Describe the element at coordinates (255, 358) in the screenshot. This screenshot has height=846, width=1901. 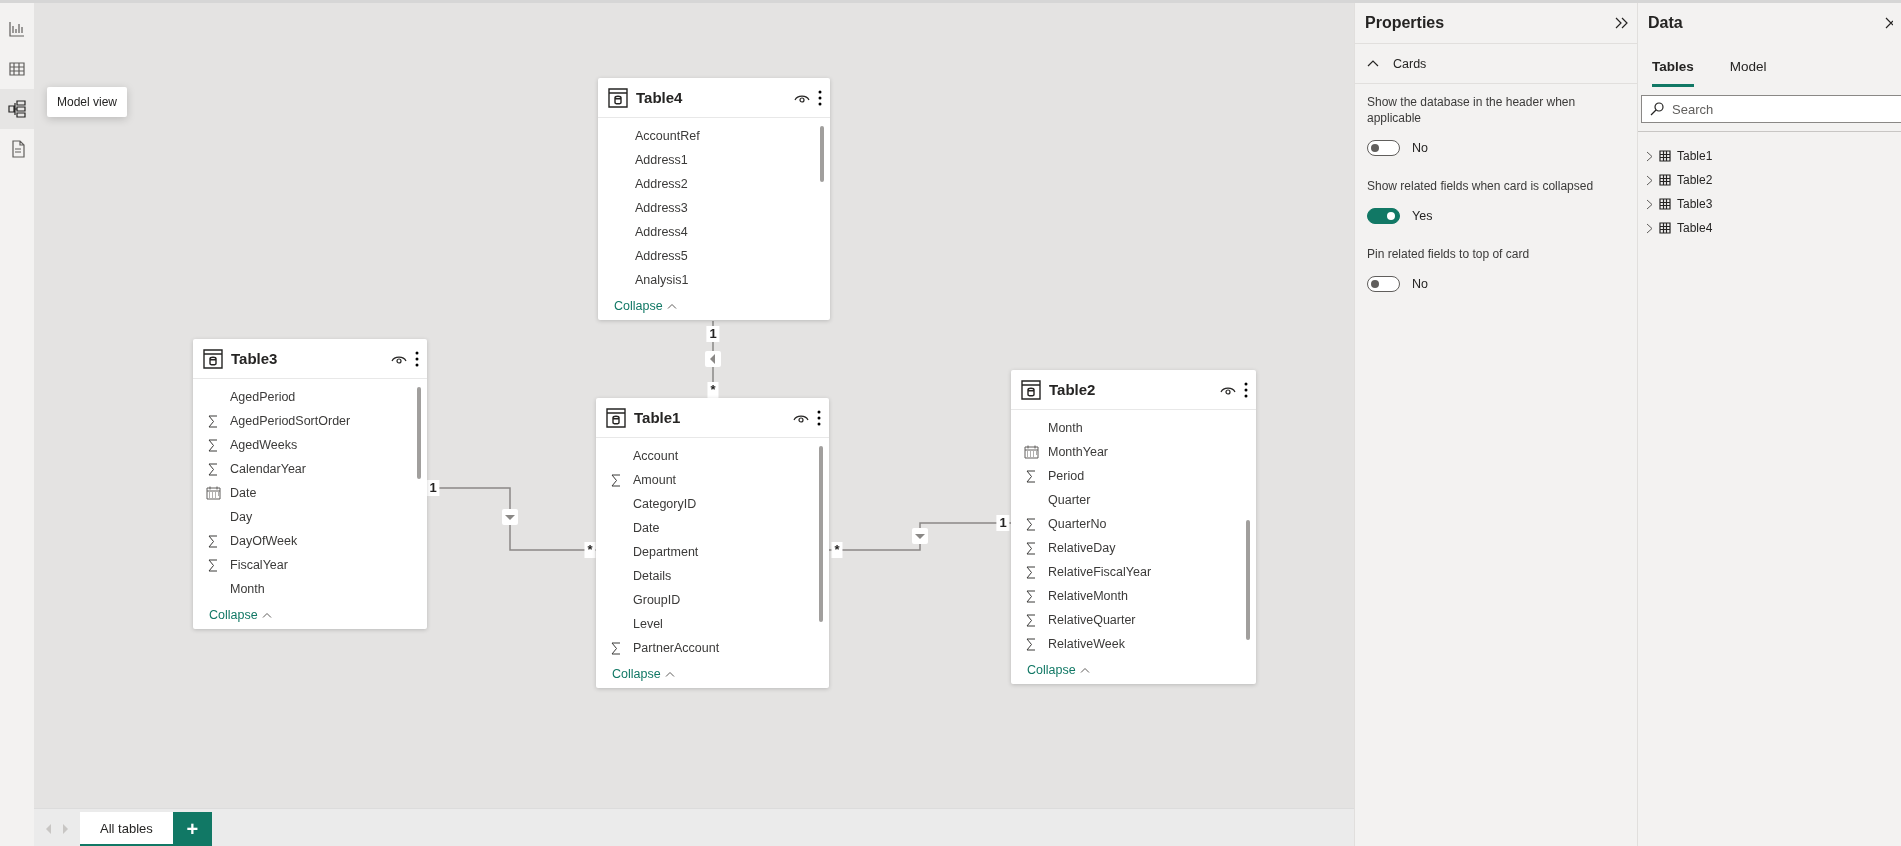
I see `card-title: Table3` at that location.